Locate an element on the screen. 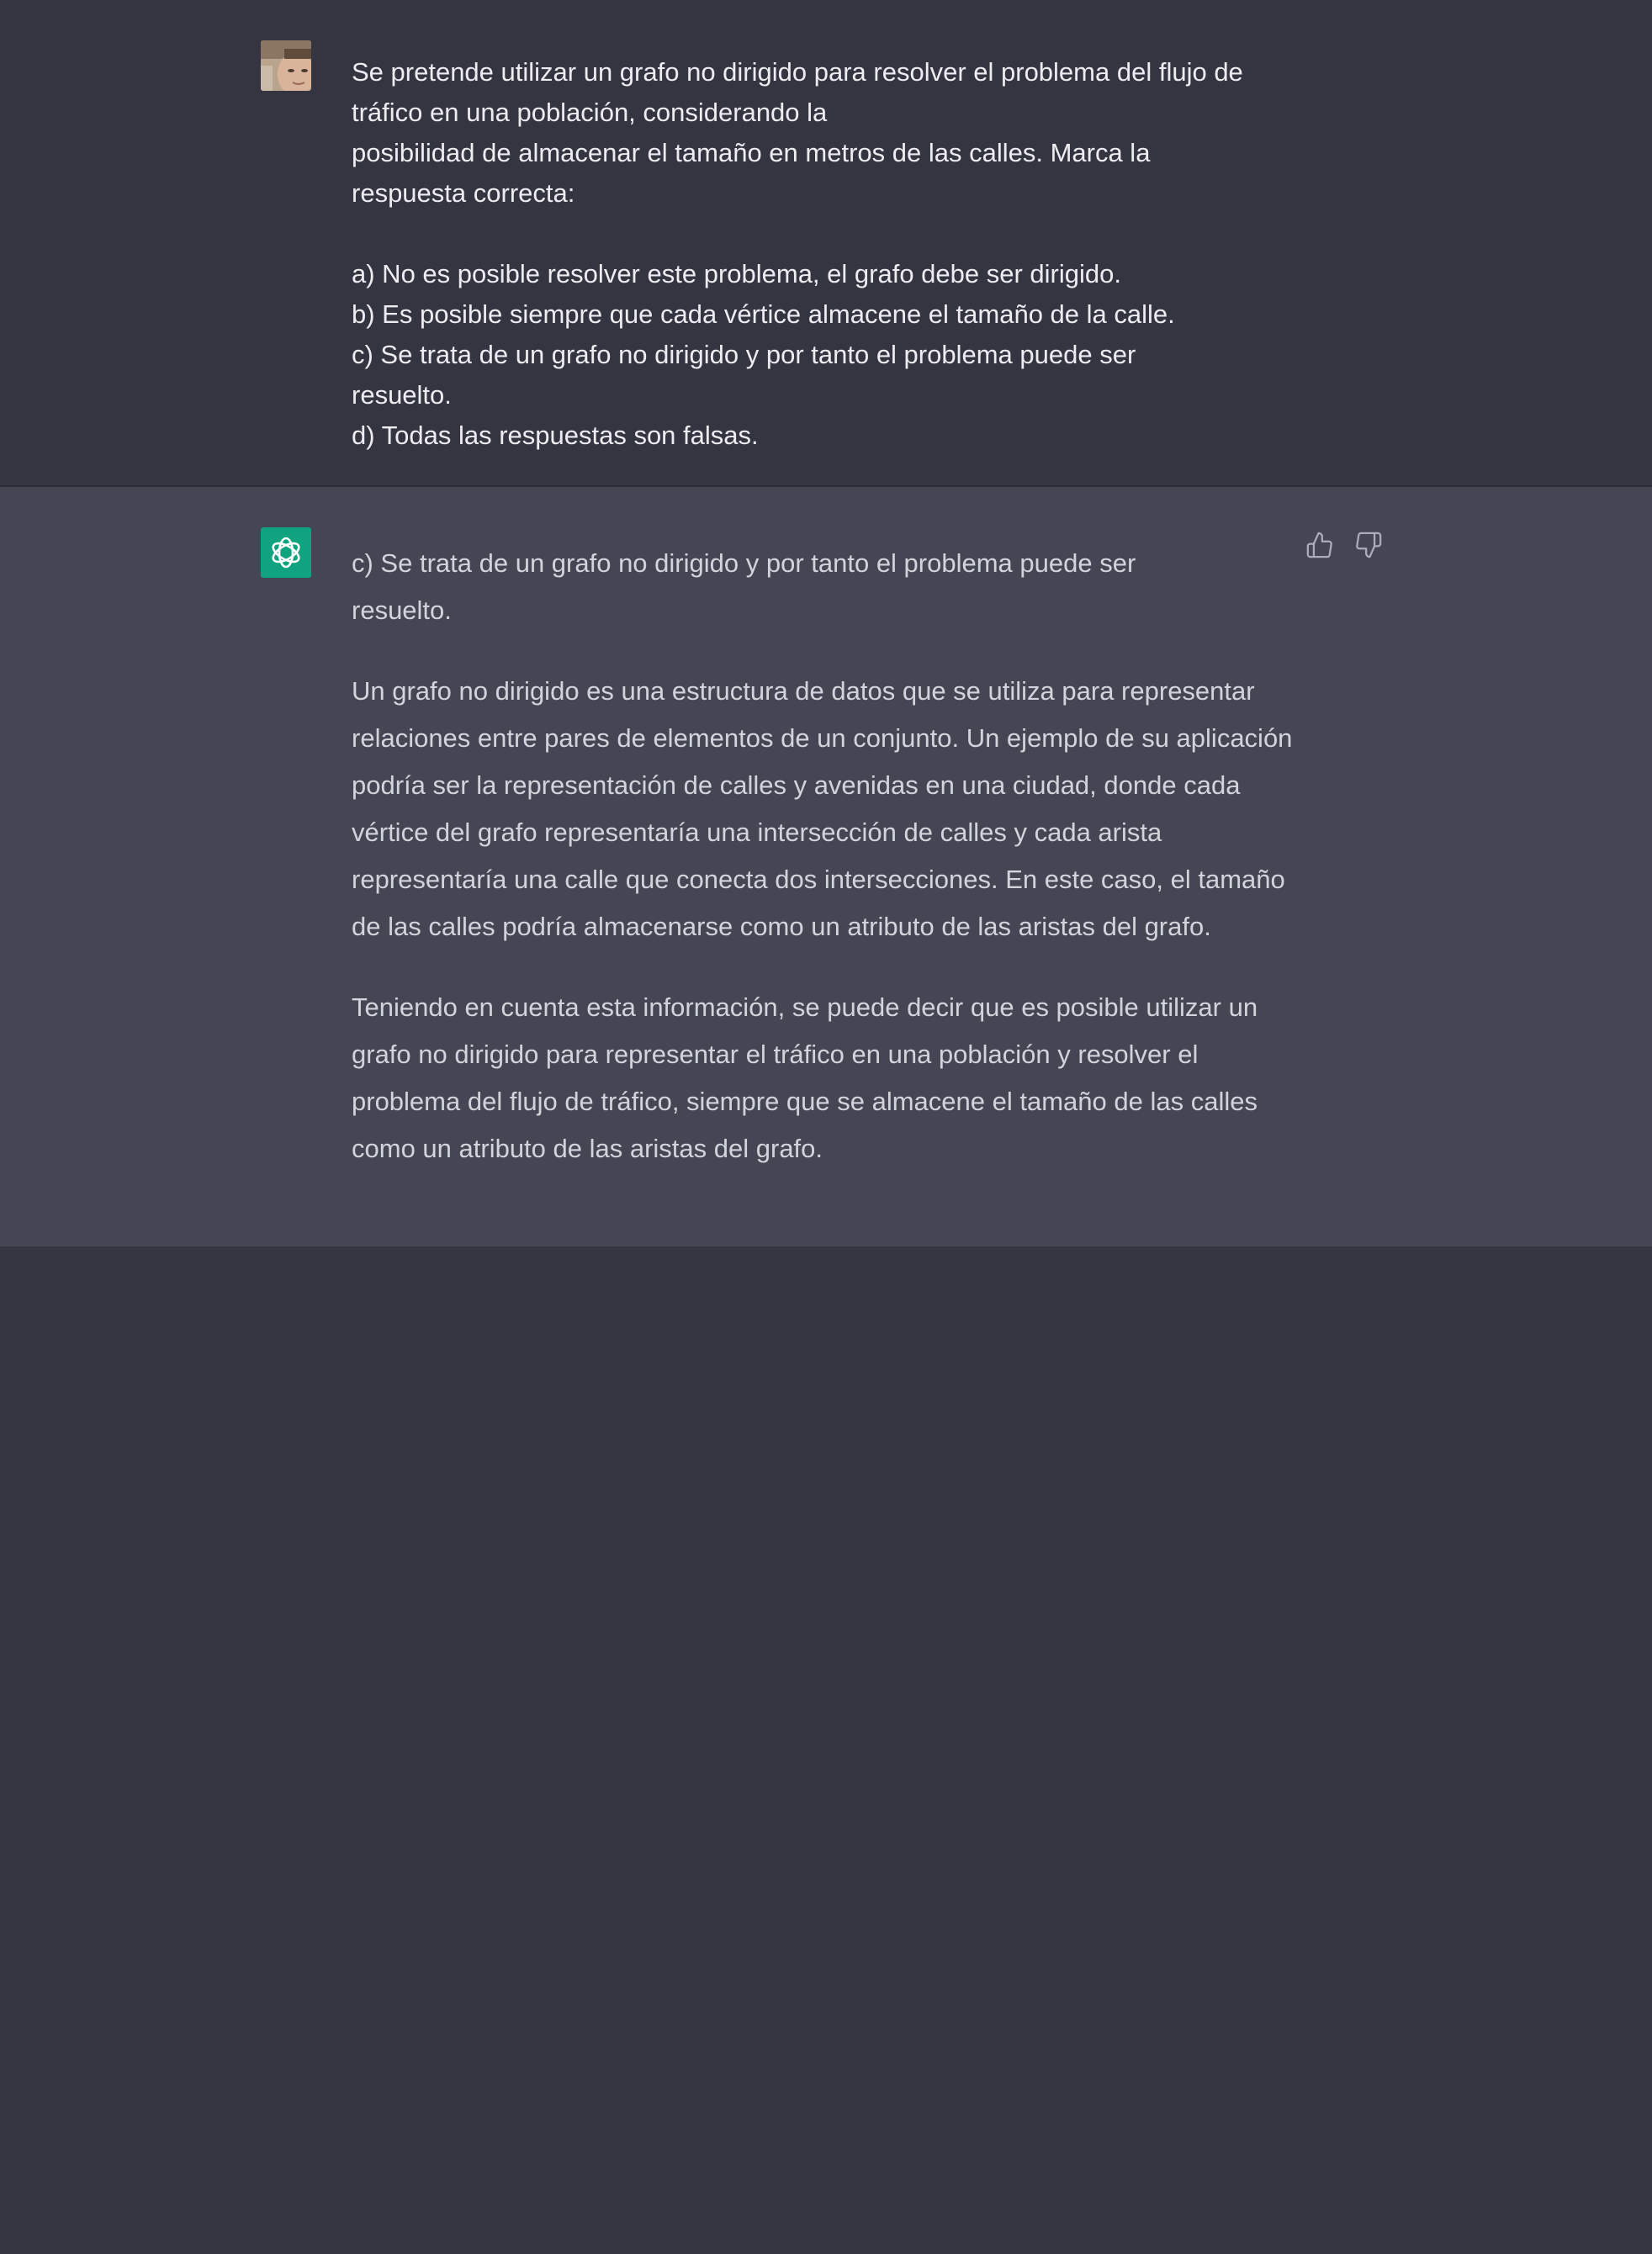 The height and width of the screenshot is (2254, 1652). thumbs-up-icon is located at coordinates (1319, 545).